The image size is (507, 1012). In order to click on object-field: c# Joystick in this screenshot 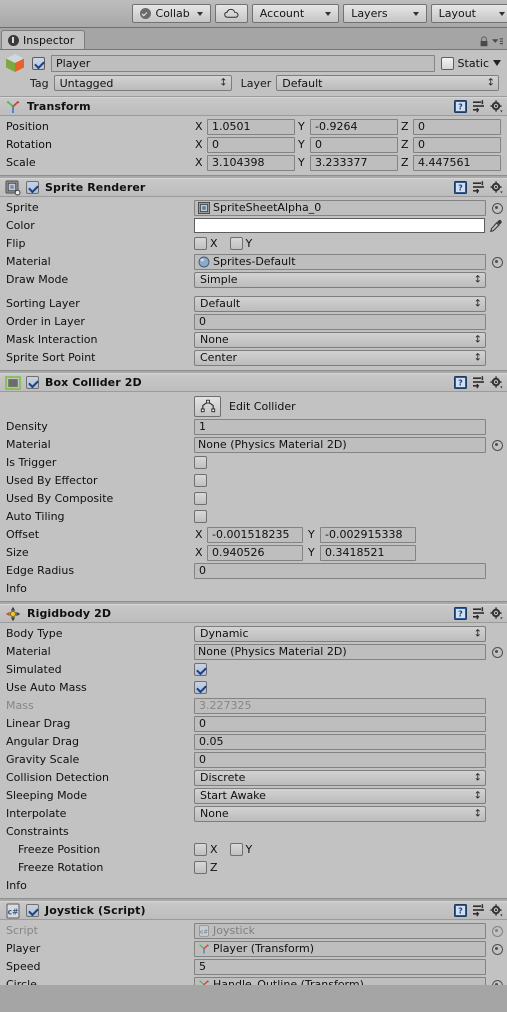, I will do `click(340, 930)`.